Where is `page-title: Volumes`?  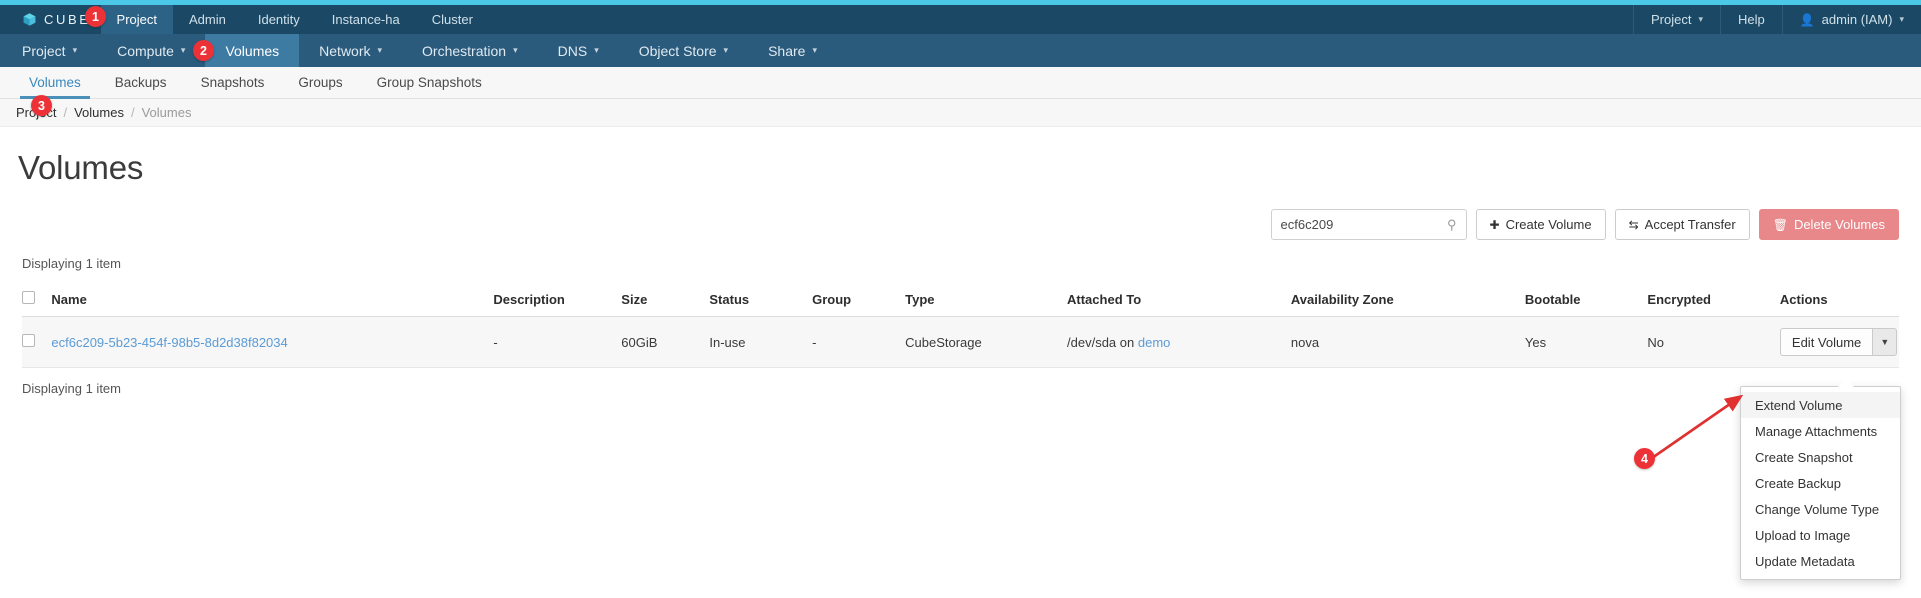
page-title: Volumes is located at coordinates (81, 167).